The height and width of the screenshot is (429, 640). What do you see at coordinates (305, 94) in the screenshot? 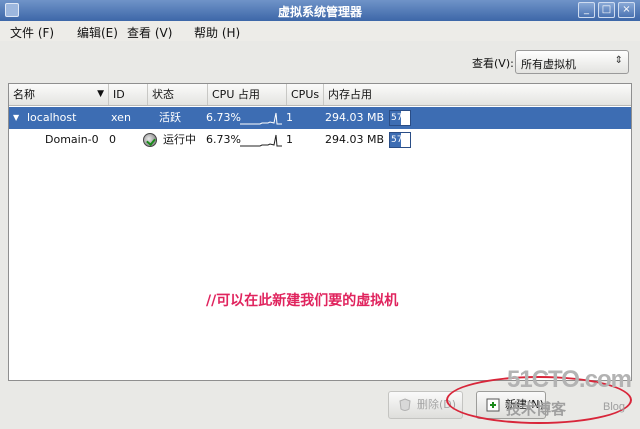
I see `column-header-cpus: CPUs` at bounding box center [305, 94].